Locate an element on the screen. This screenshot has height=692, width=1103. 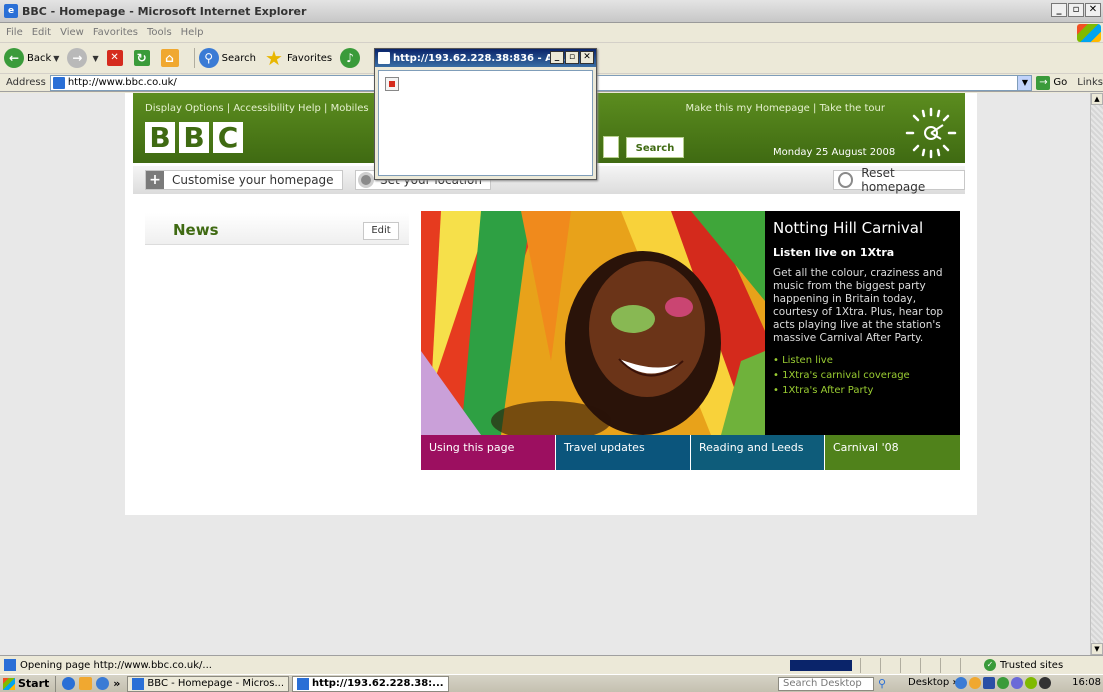
ie-quicklaunch-icon is located at coordinates (69, 683).